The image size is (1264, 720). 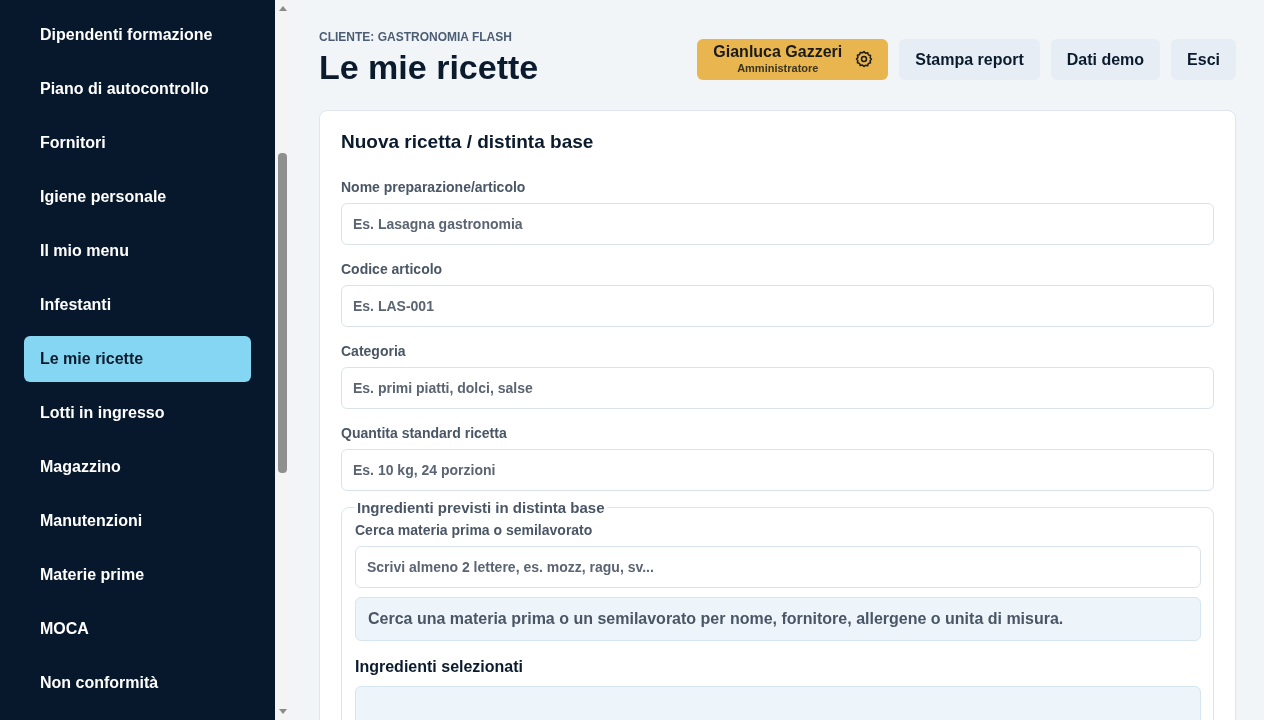 I want to click on input-field: Es. Lasagna gastronomia, so click(x=777, y=224).